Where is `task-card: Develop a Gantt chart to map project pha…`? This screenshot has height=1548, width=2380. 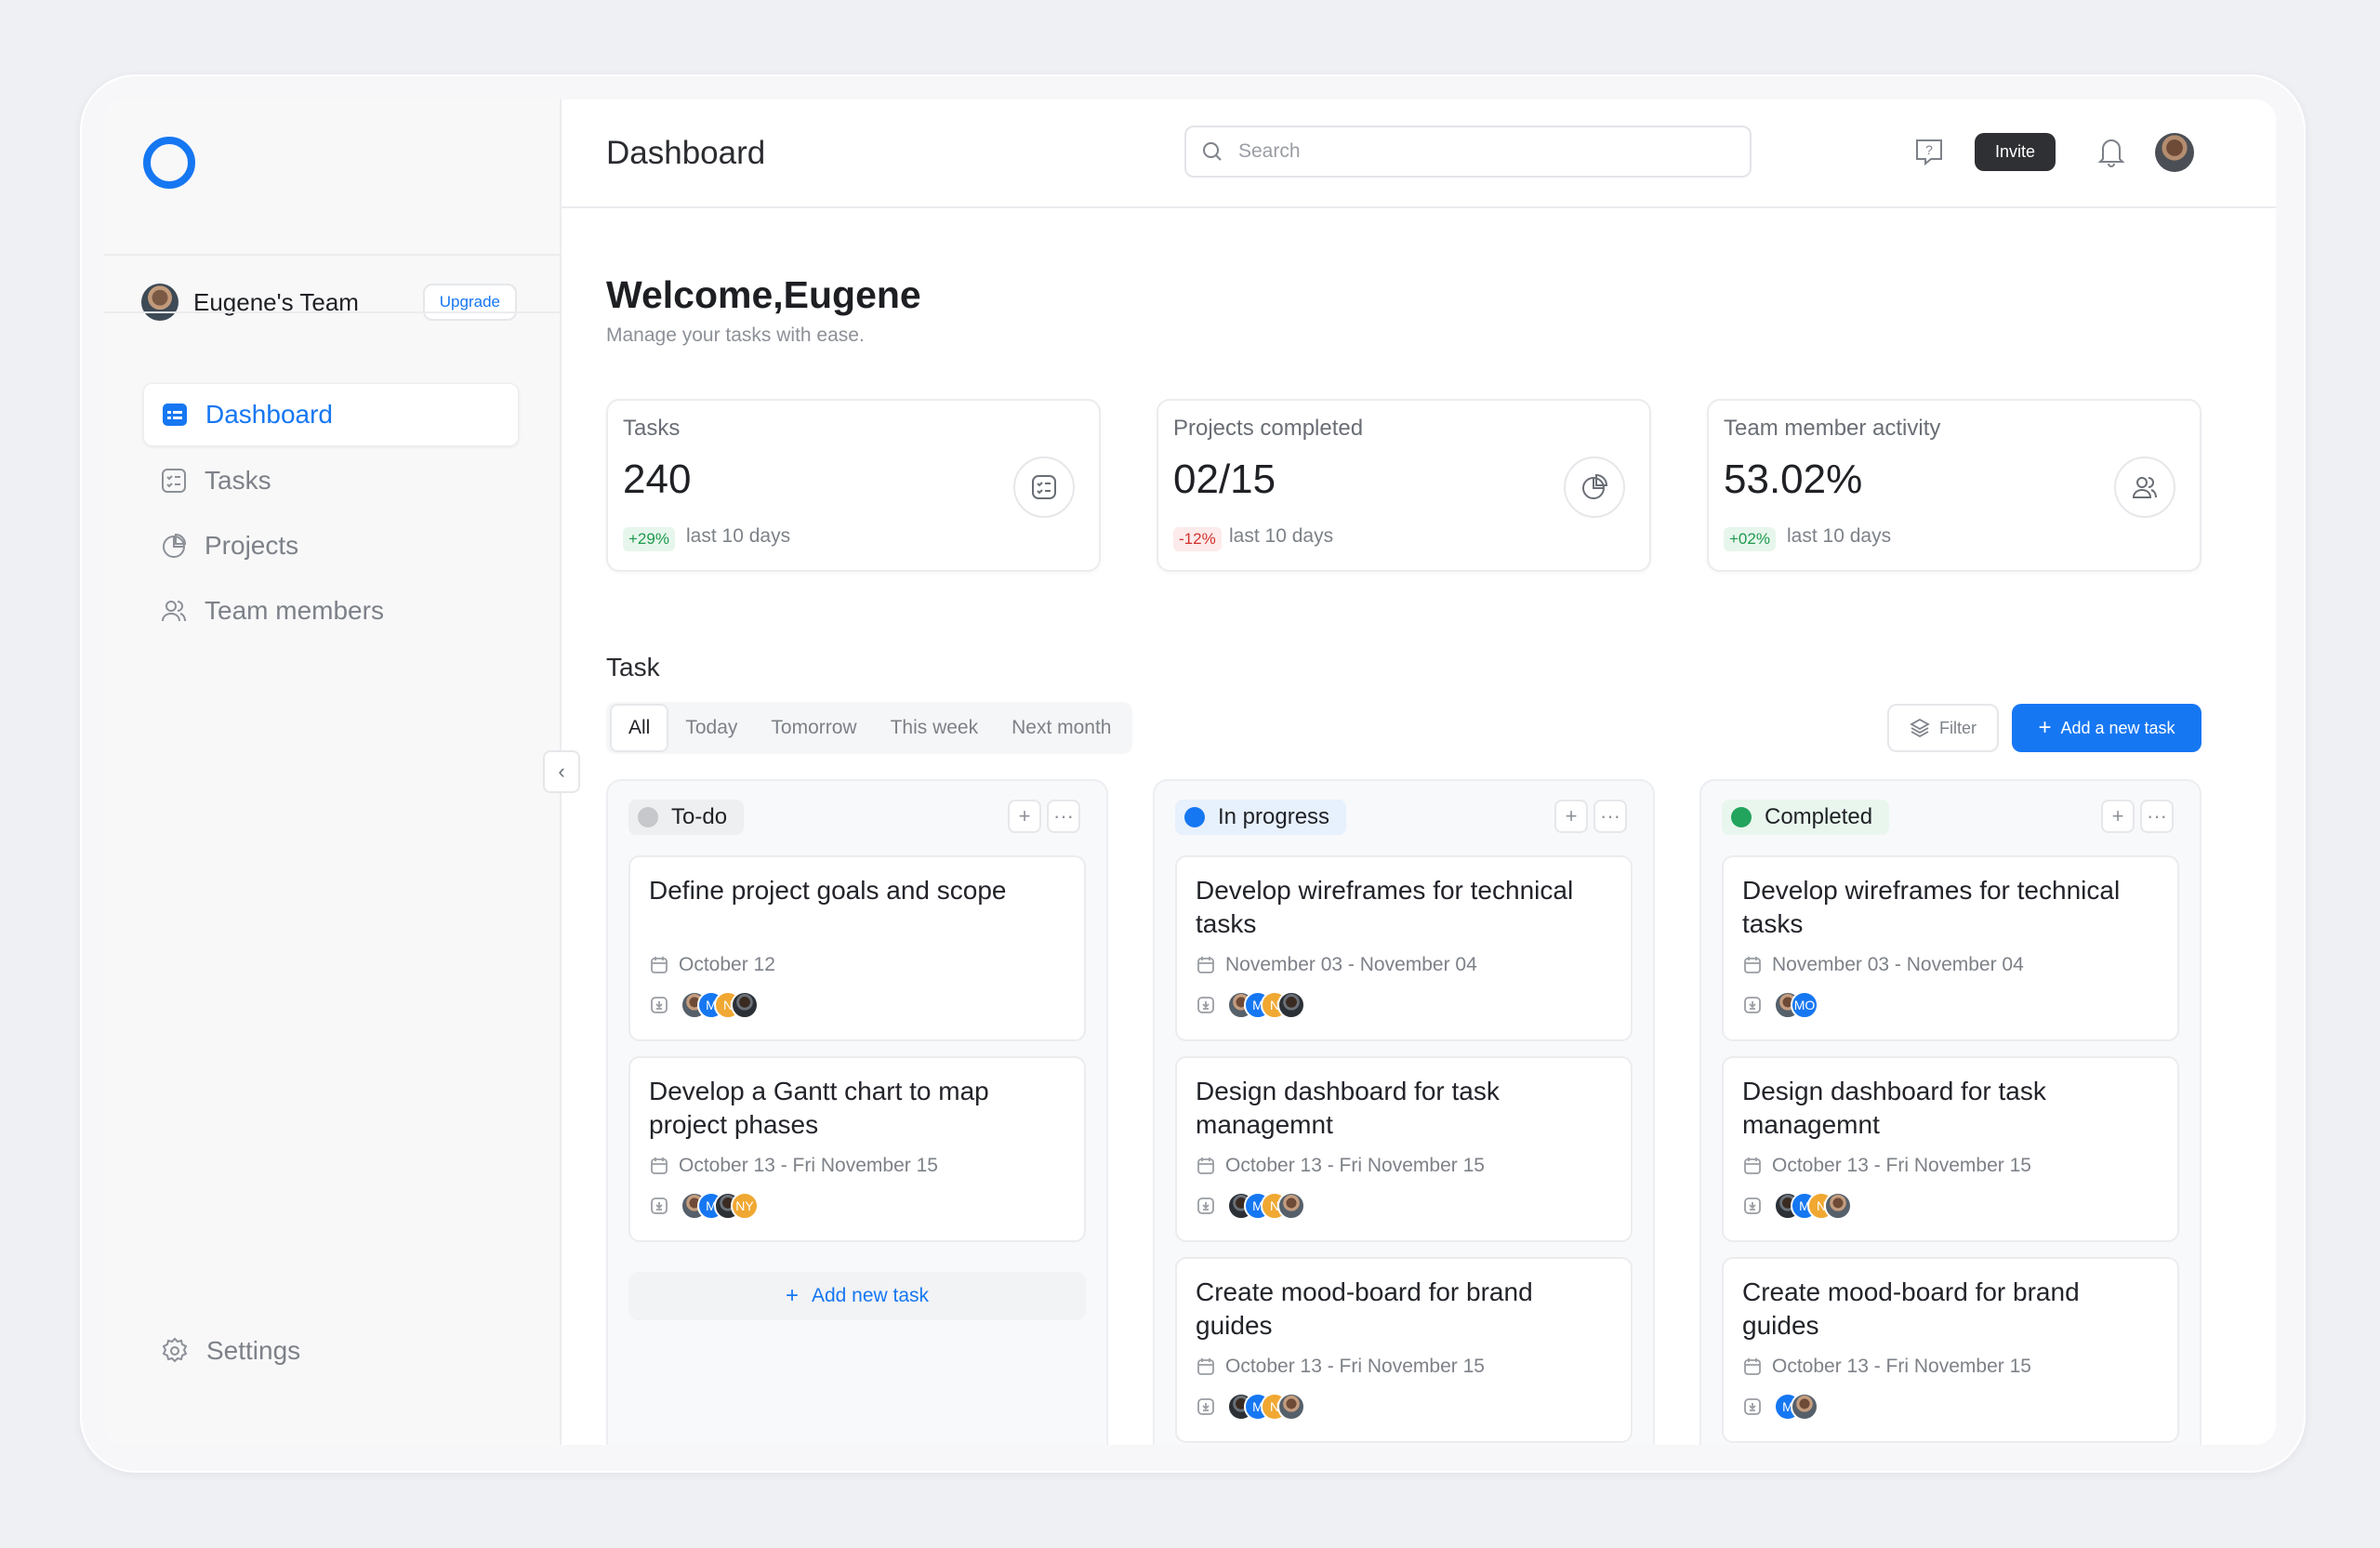 task-card: Develop a Gantt chart to map project pha… is located at coordinates (857, 1149).